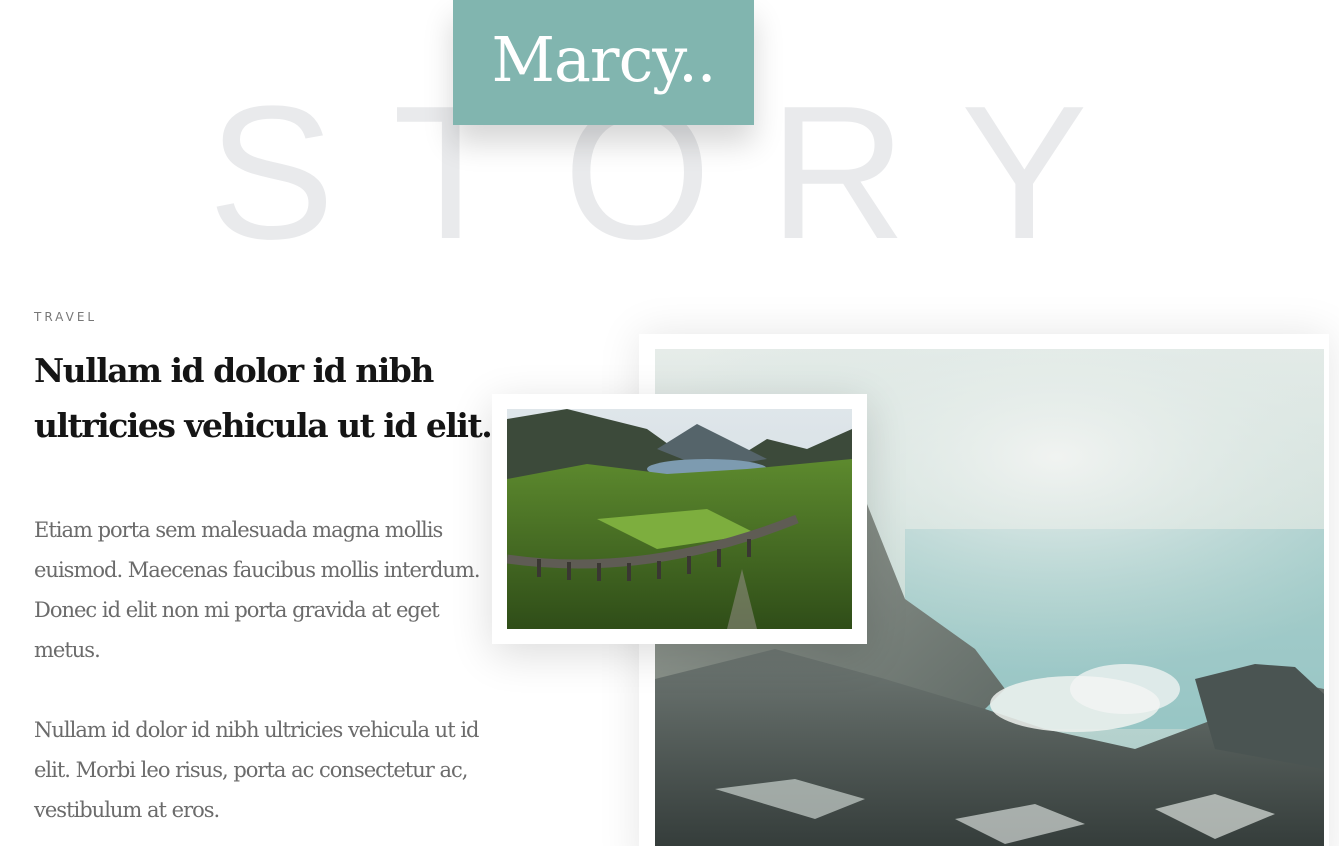  What do you see at coordinates (679, 519) in the screenshot?
I see `small-image` at bounding box center [679, 519].